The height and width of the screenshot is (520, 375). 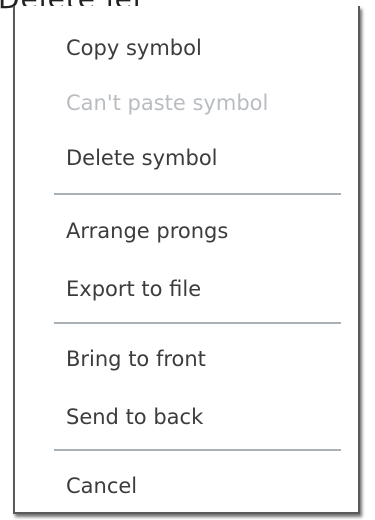 I want to click on paste-symbol-menu-item: Can't paste symbol, so click(x=167, y=103).